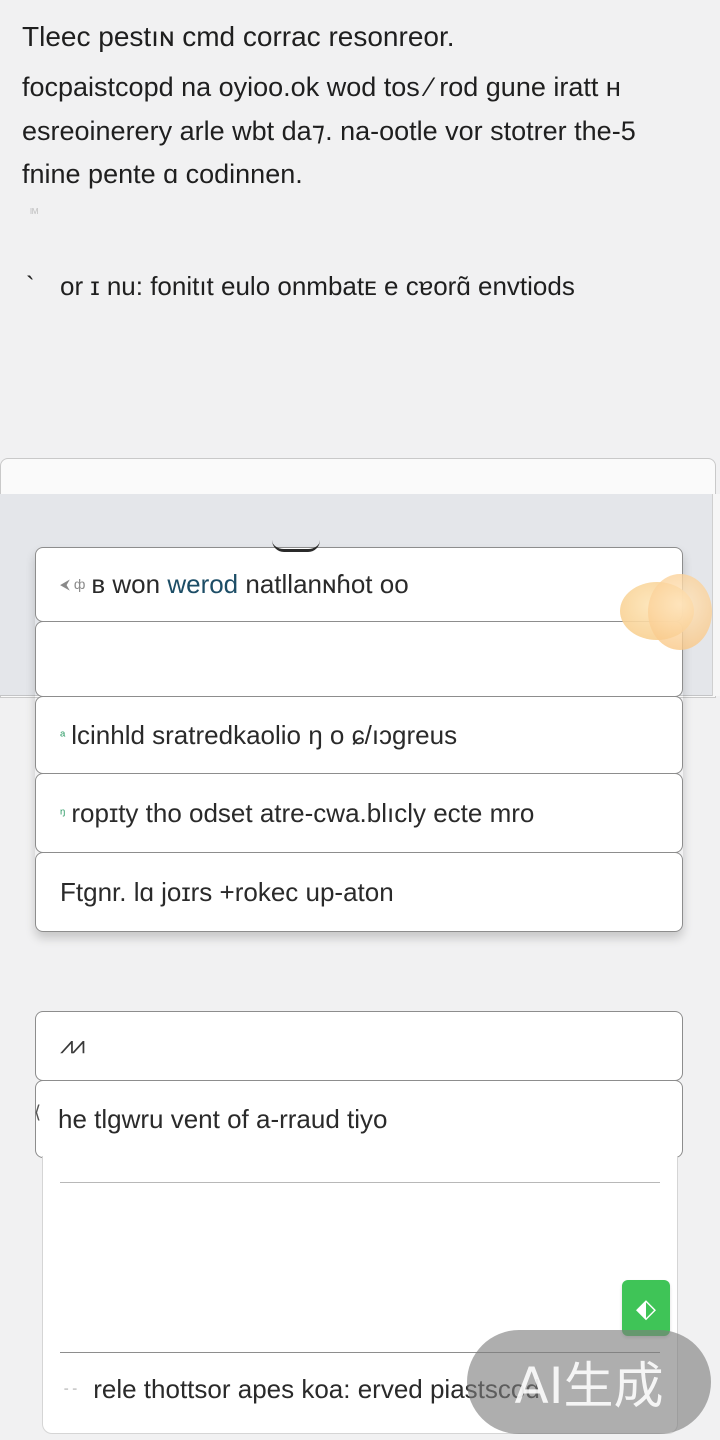 The width and height of the screenshot is (720, 1440). Describe the element at coordinates (359, 1046) in the screenshot. I see `chart-row: ⩘⩘` at that location.